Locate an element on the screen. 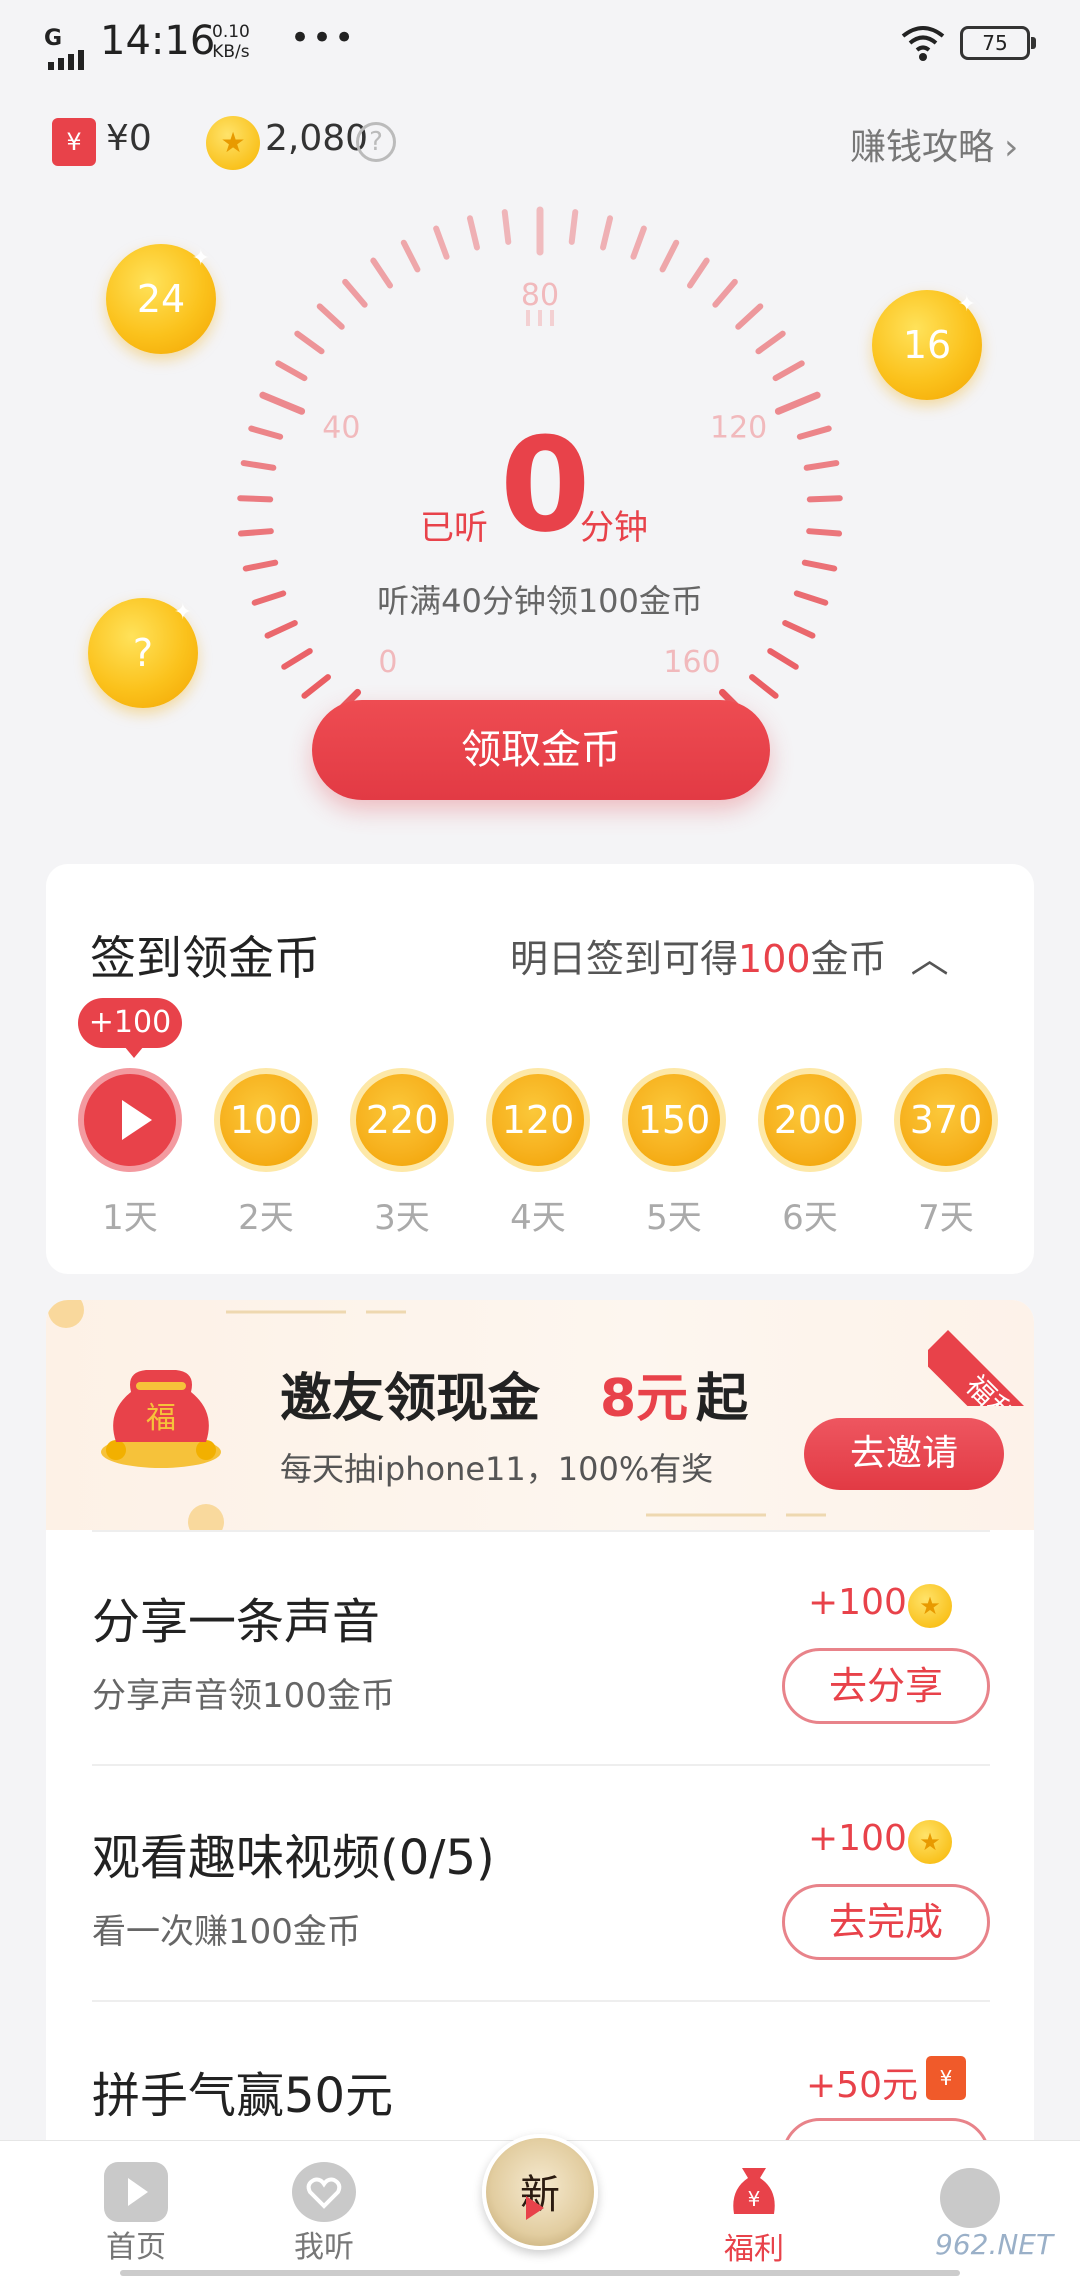  tab-listen: 我听 is located at coordinates (324, 2214).